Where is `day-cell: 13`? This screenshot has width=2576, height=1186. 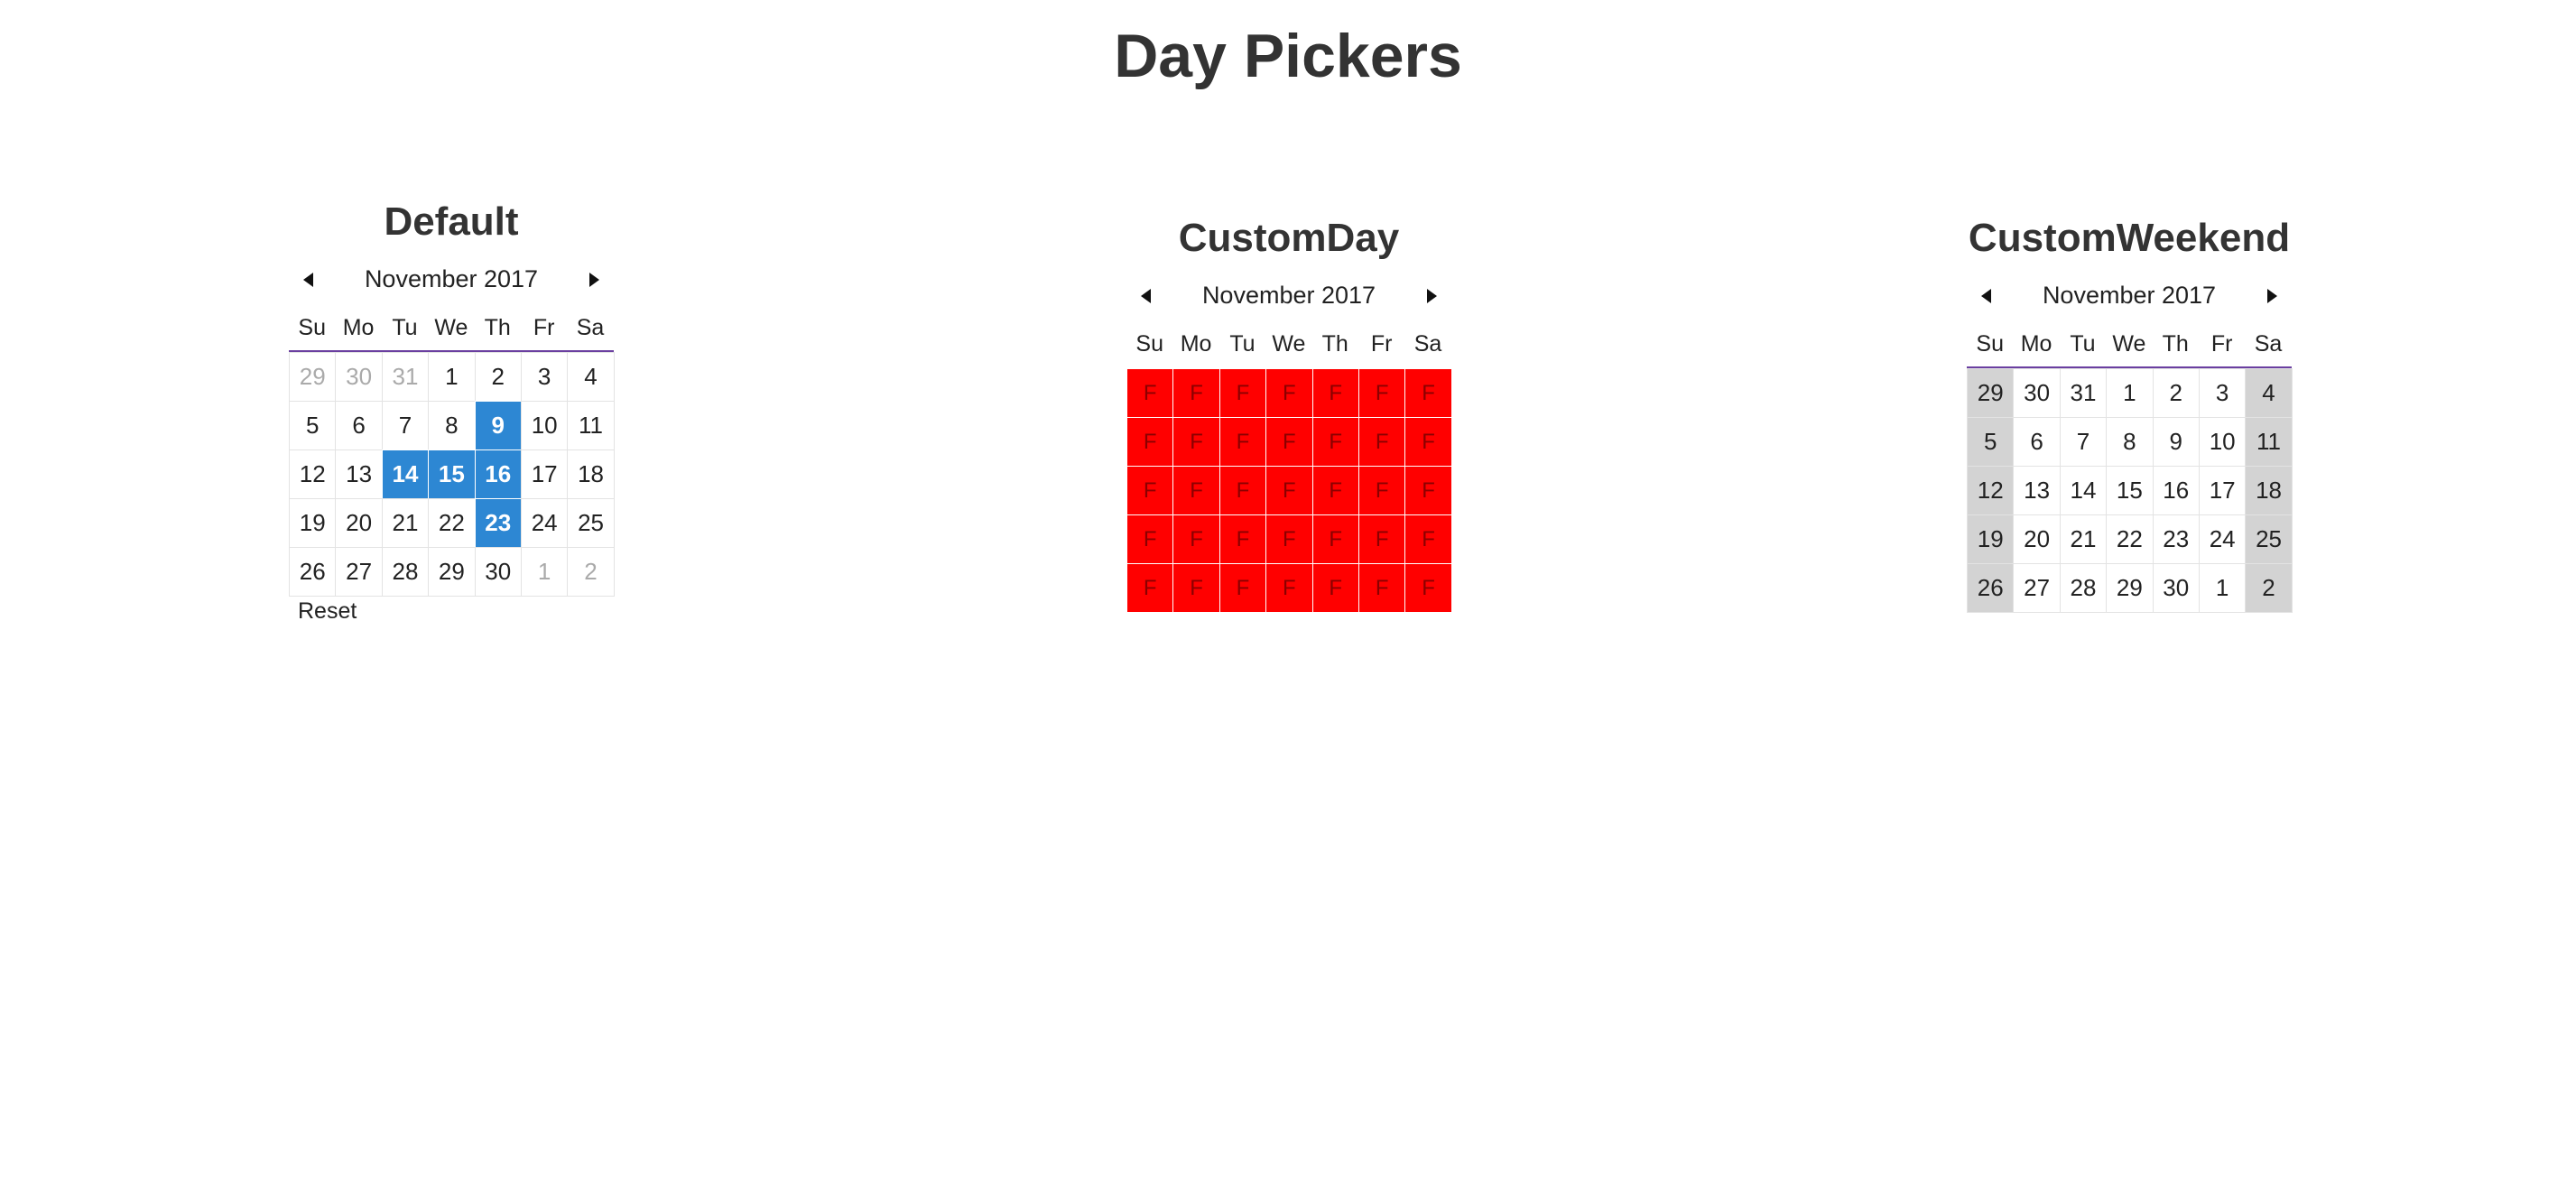 day-cell: 13 is located at coordinates (359, 474).